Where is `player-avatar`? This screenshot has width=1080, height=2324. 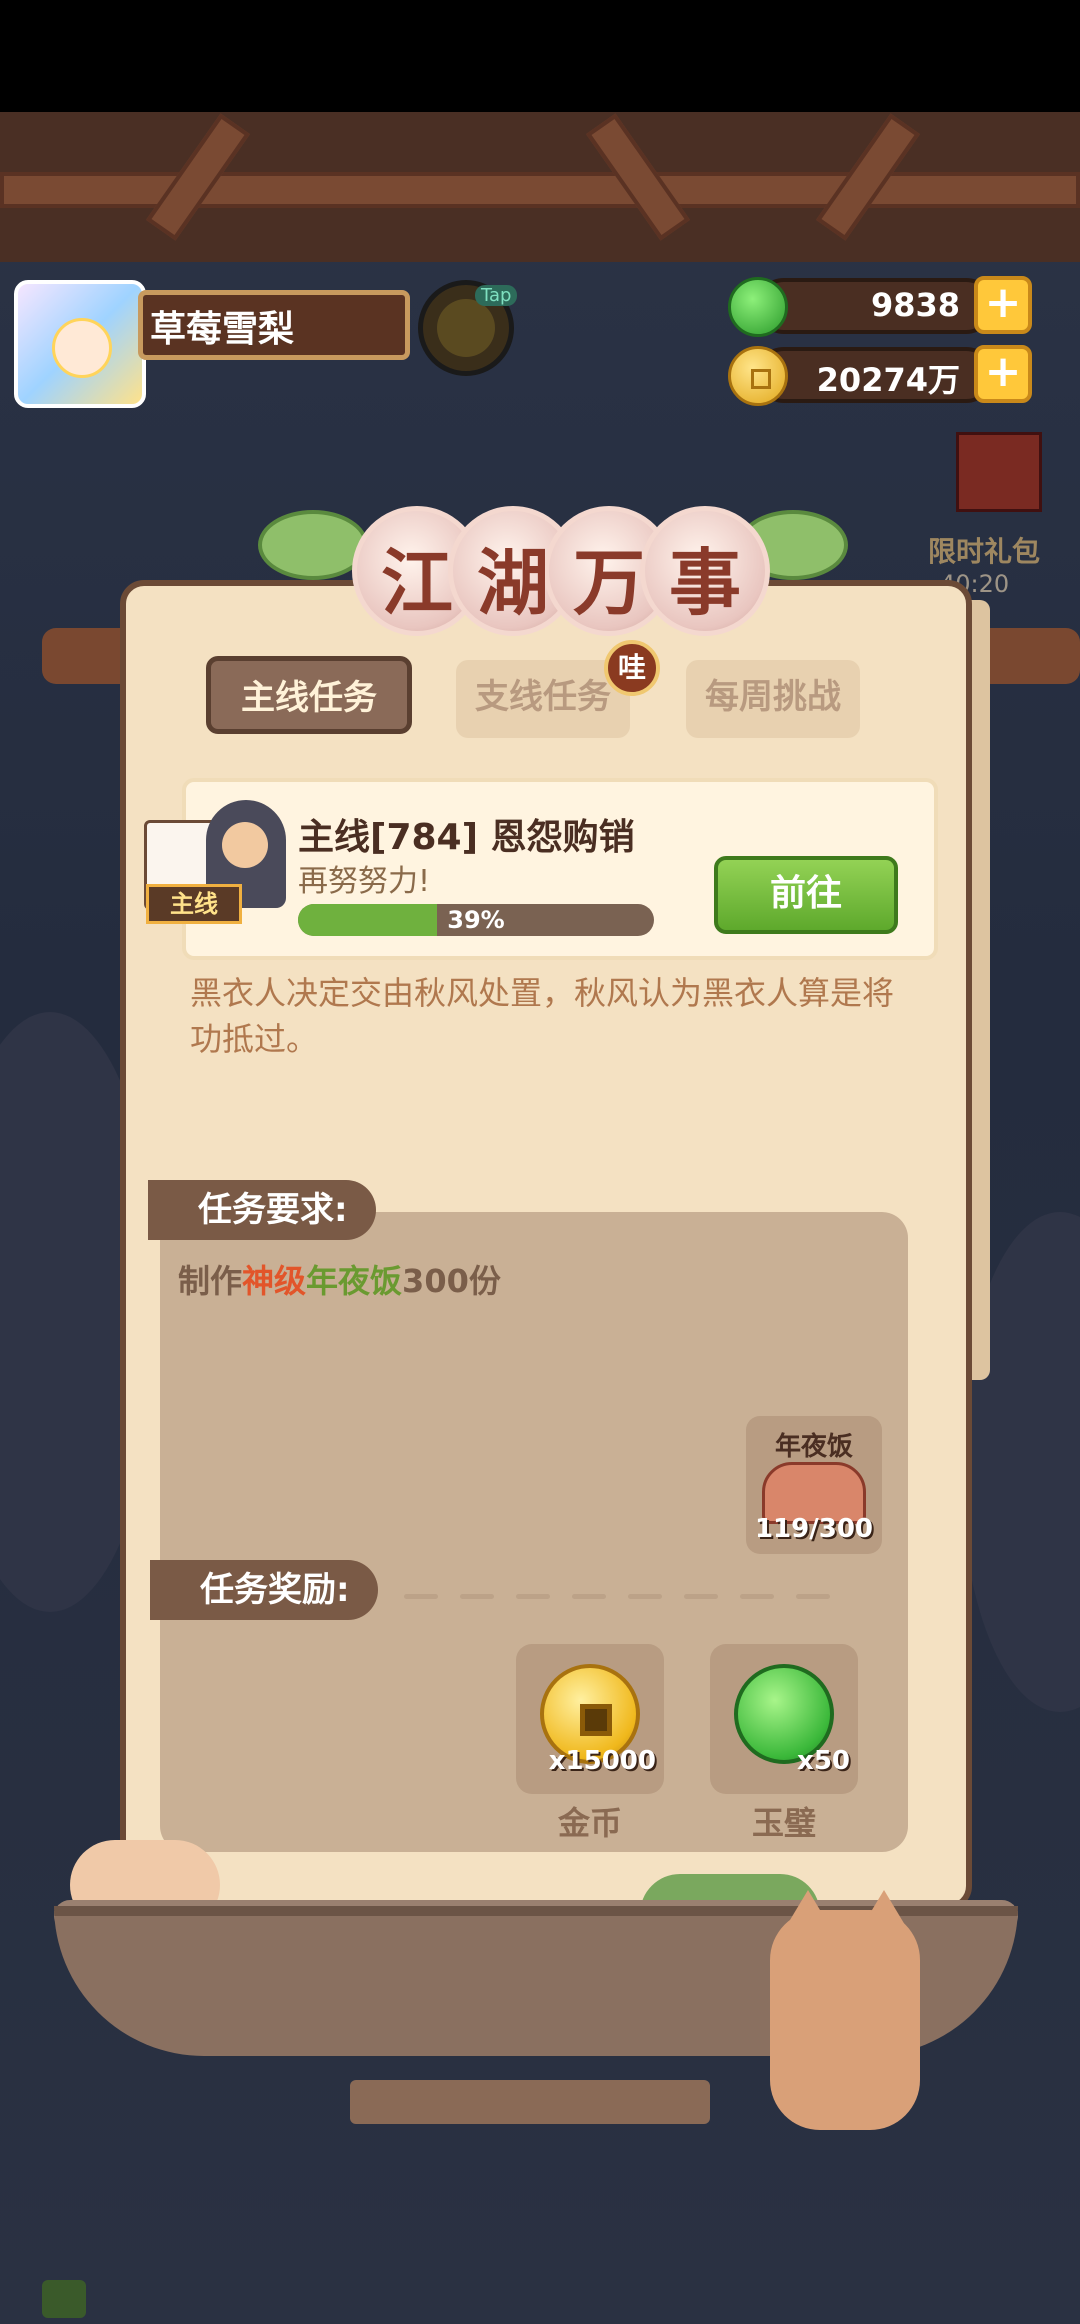 player-avatar is located at coordinates (80, 344).